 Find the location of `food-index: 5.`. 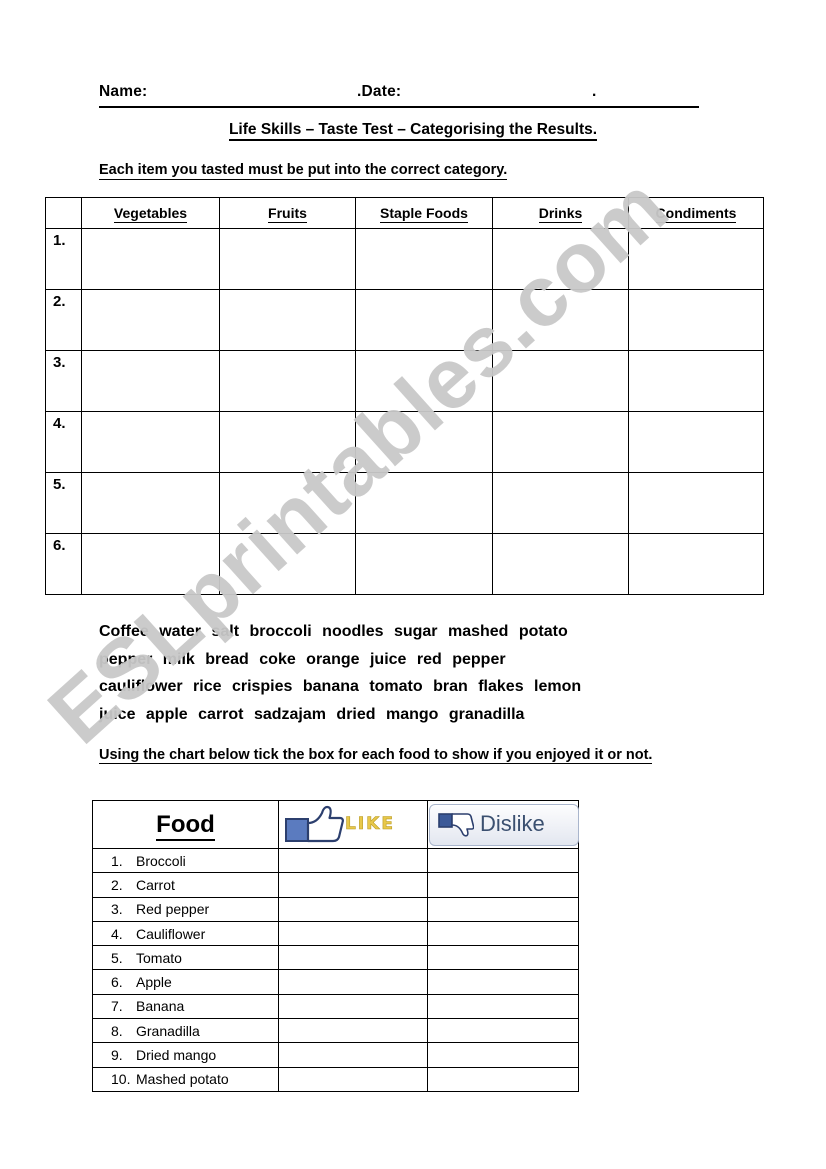

food-index: 5. is located at coordinates (117, 957).